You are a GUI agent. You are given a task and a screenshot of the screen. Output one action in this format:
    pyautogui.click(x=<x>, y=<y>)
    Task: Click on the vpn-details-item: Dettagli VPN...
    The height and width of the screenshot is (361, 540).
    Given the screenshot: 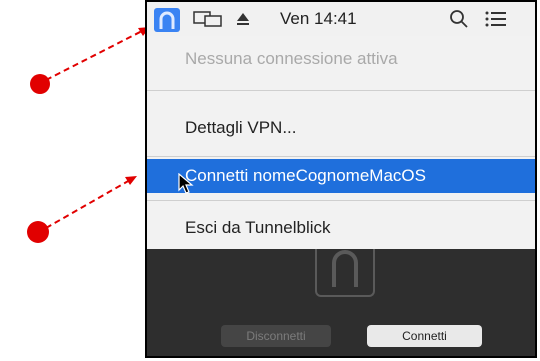 What is the action you would take?
    pyautogui.click(x=341, y=128)
    